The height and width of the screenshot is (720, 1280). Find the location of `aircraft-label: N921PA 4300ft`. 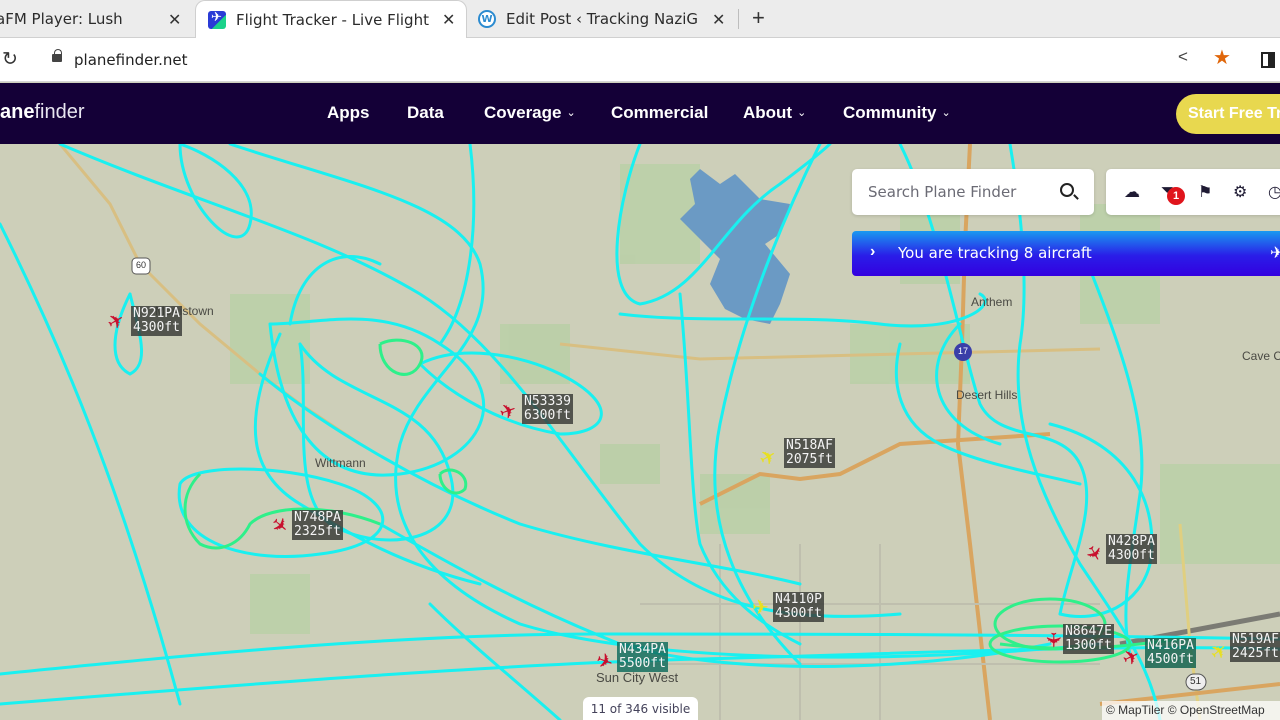

aircraft-label: N921PA 4300ft is located at coordinates (156, 321).